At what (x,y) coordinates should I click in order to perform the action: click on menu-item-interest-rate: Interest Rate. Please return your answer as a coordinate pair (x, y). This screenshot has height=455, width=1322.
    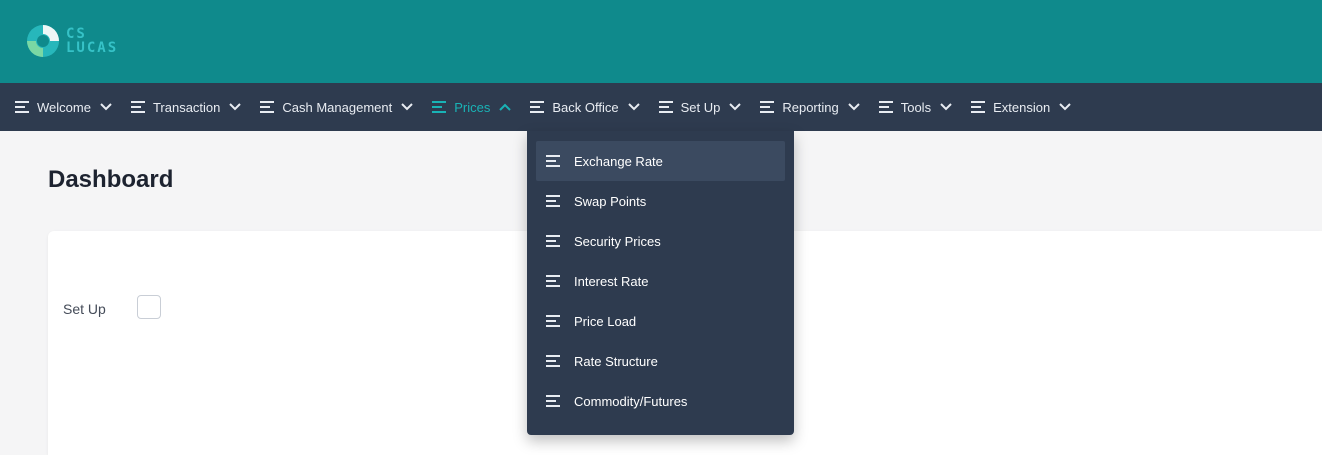
    Looking at the image, I should click on (660, 281).